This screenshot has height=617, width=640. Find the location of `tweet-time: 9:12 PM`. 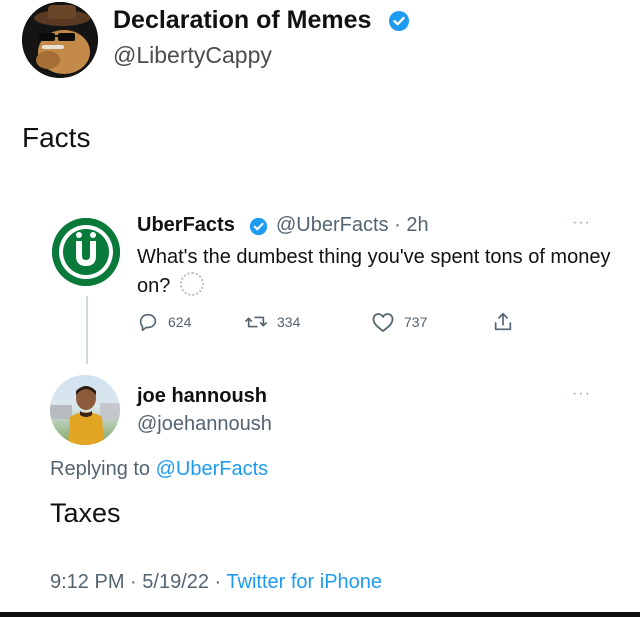

tweet-time: 9:12 PM is located at coordinates (87, 582).